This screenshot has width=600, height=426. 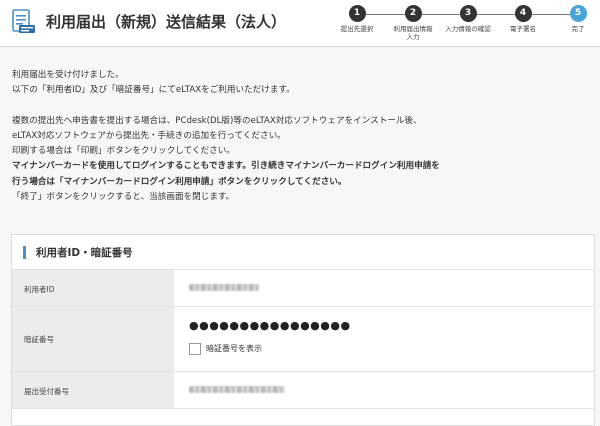 I want to click on show-password-label: 暗証番号を表示, so click(x=234, y=348).